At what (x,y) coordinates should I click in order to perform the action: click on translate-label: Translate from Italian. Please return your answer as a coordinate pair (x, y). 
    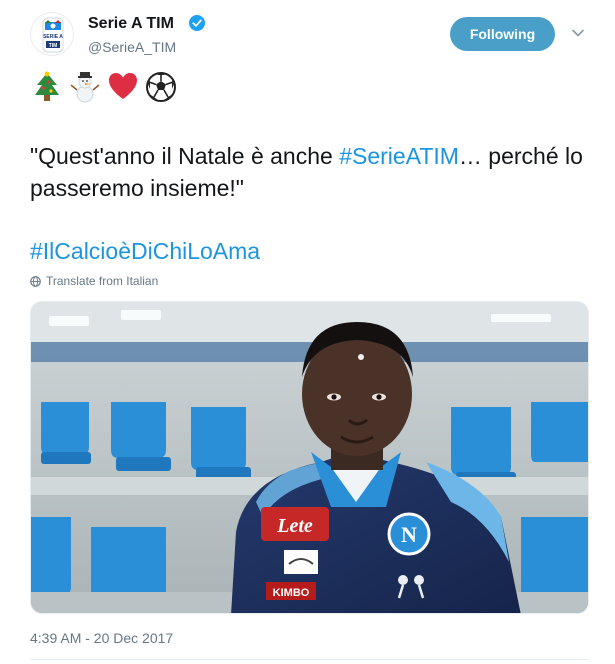
    Looking at the image, I should click on (102, 281).